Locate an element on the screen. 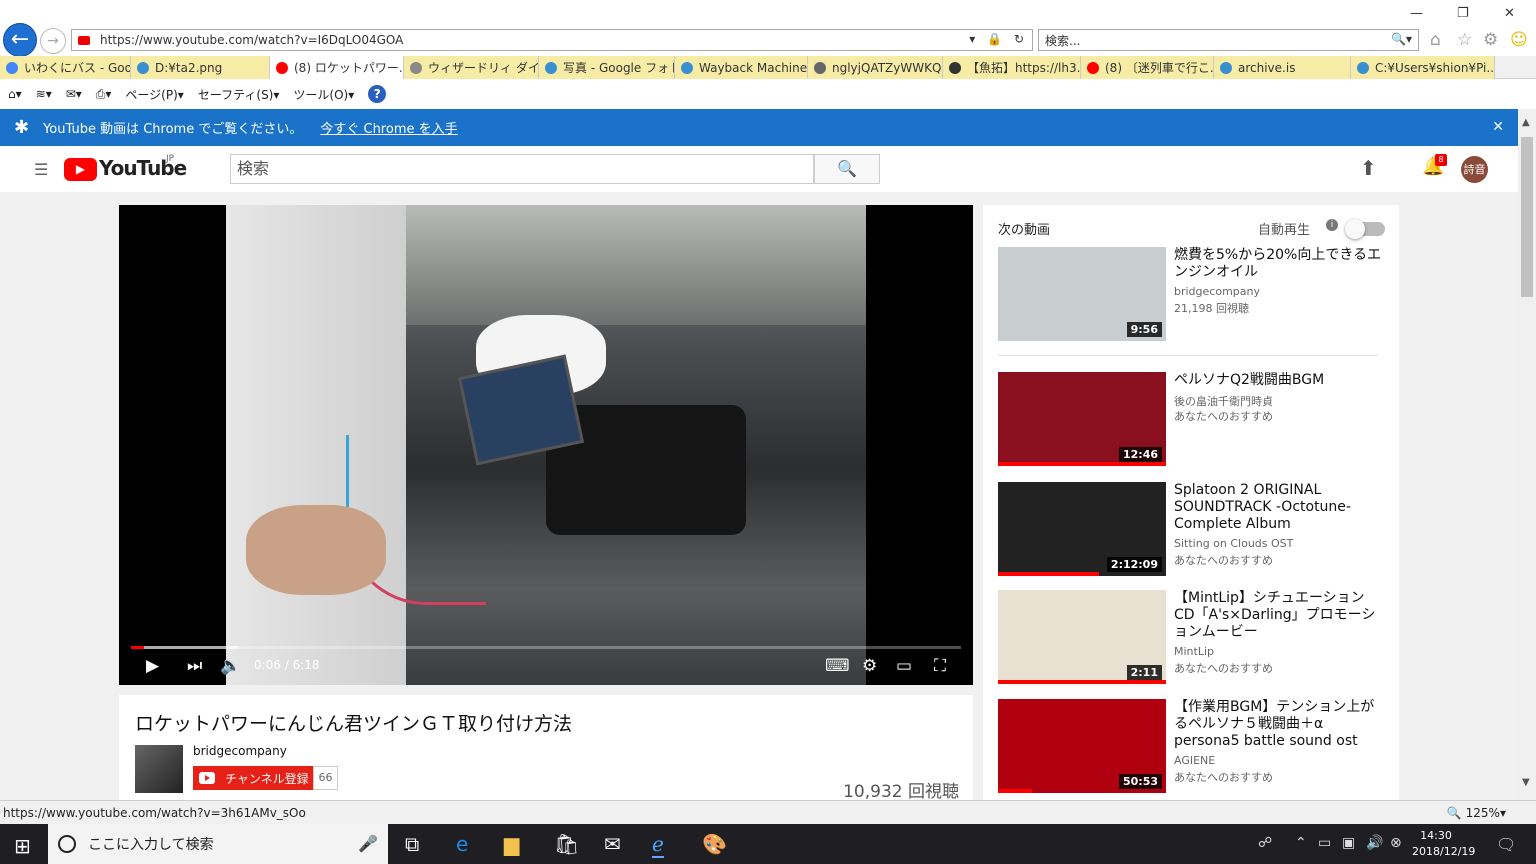  home-icon: ⌂▾ is located at coordinates (15, 94).